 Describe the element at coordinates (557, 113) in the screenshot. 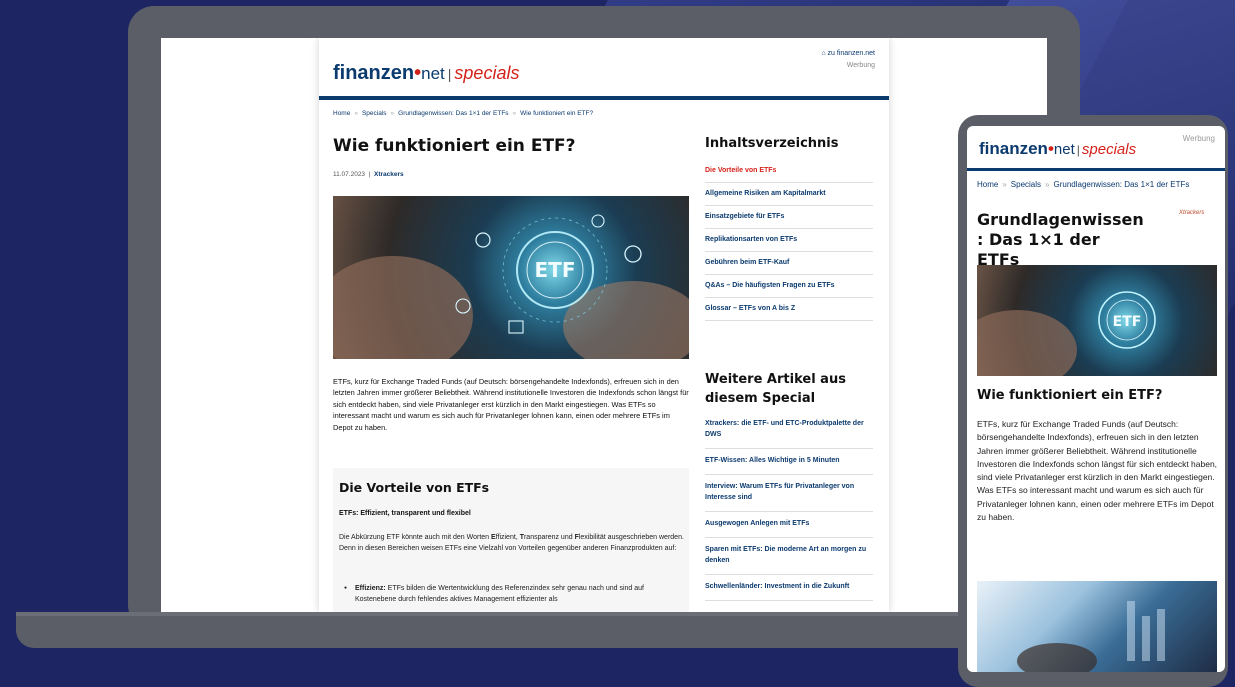

I see `breadcrumb-current: Wie funktioniert ein ETF?` at that location.